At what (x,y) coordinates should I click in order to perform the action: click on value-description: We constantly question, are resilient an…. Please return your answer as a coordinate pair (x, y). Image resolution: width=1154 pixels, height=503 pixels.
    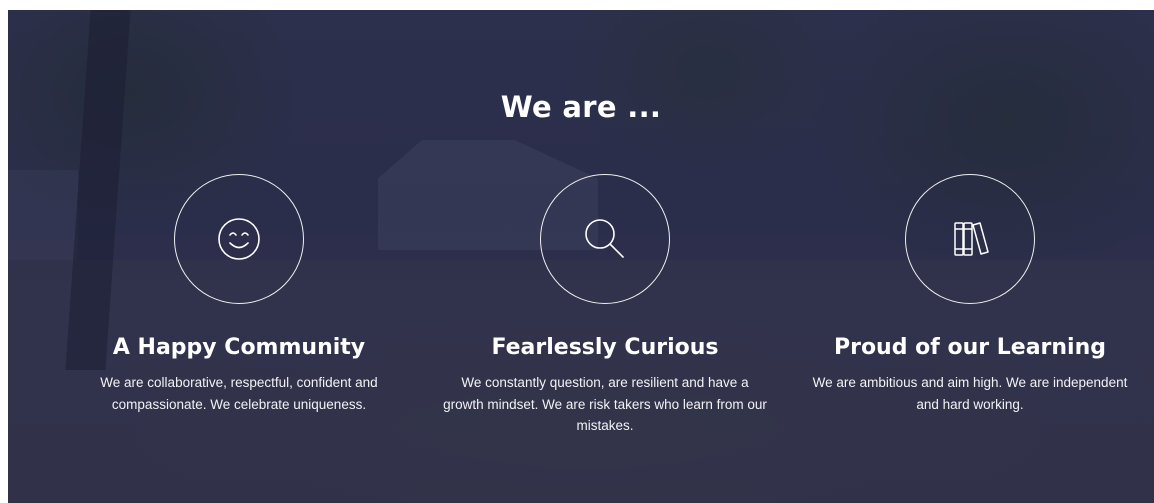
    Looking at the image, I should click on (605, 404).